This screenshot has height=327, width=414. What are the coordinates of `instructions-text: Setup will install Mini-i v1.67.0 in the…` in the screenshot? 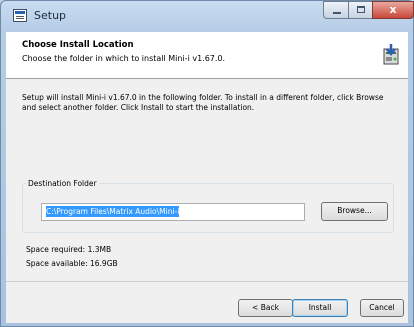 It's located at (203, 102).